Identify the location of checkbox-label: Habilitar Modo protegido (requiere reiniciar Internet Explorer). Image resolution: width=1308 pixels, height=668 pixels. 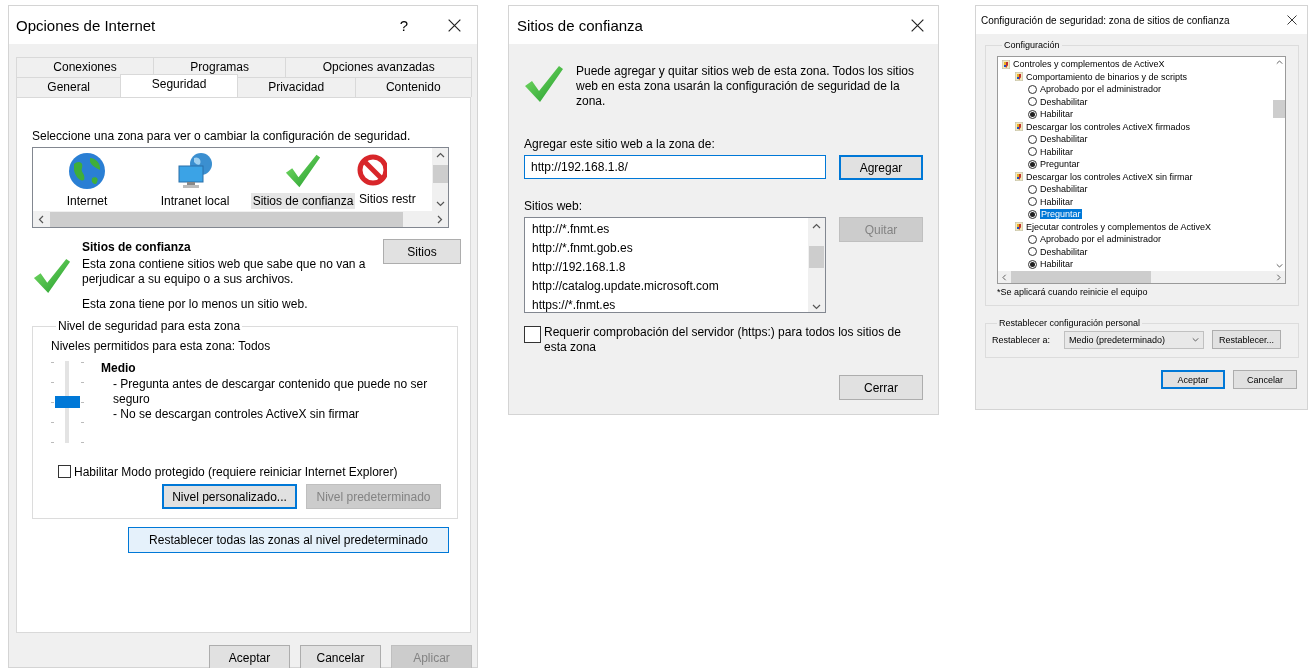
(236, 472).